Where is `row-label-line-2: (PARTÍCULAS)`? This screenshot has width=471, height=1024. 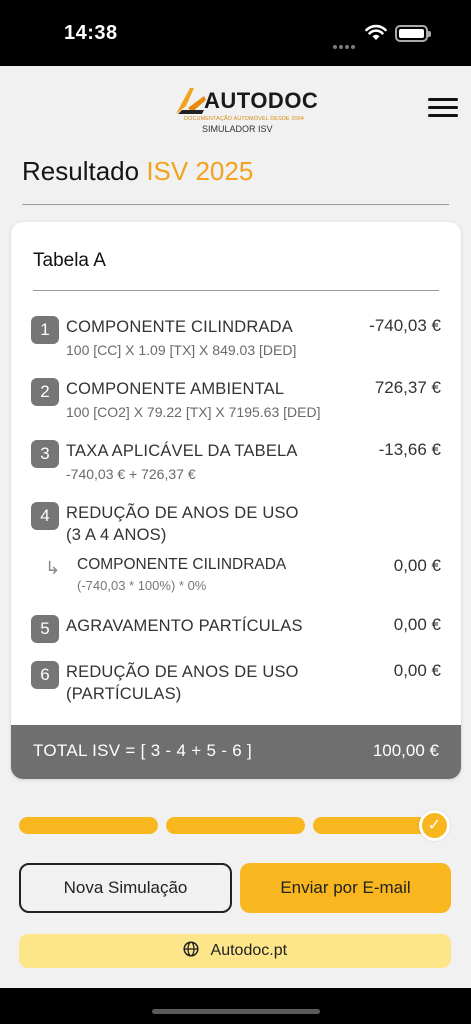
row-label-line-2: (PARTÍCULAS) is located at coordinates (124, 694).